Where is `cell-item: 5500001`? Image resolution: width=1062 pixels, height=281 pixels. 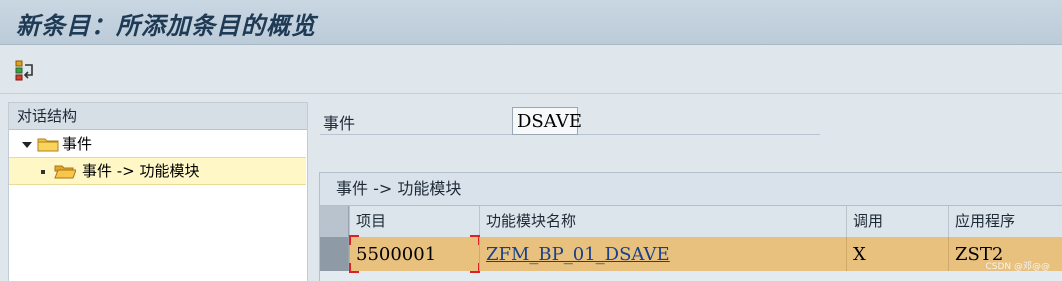
cell-item: 5500001 is located at coordinates (414, 254).